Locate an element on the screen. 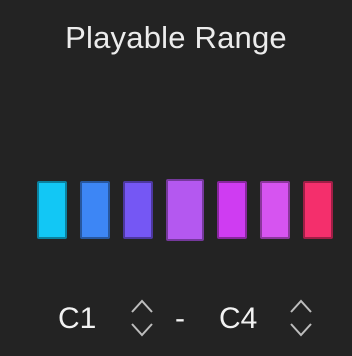 The width and height of the screenshot is (352, 356). range-low-stepper is located at coordinates (142, 318).